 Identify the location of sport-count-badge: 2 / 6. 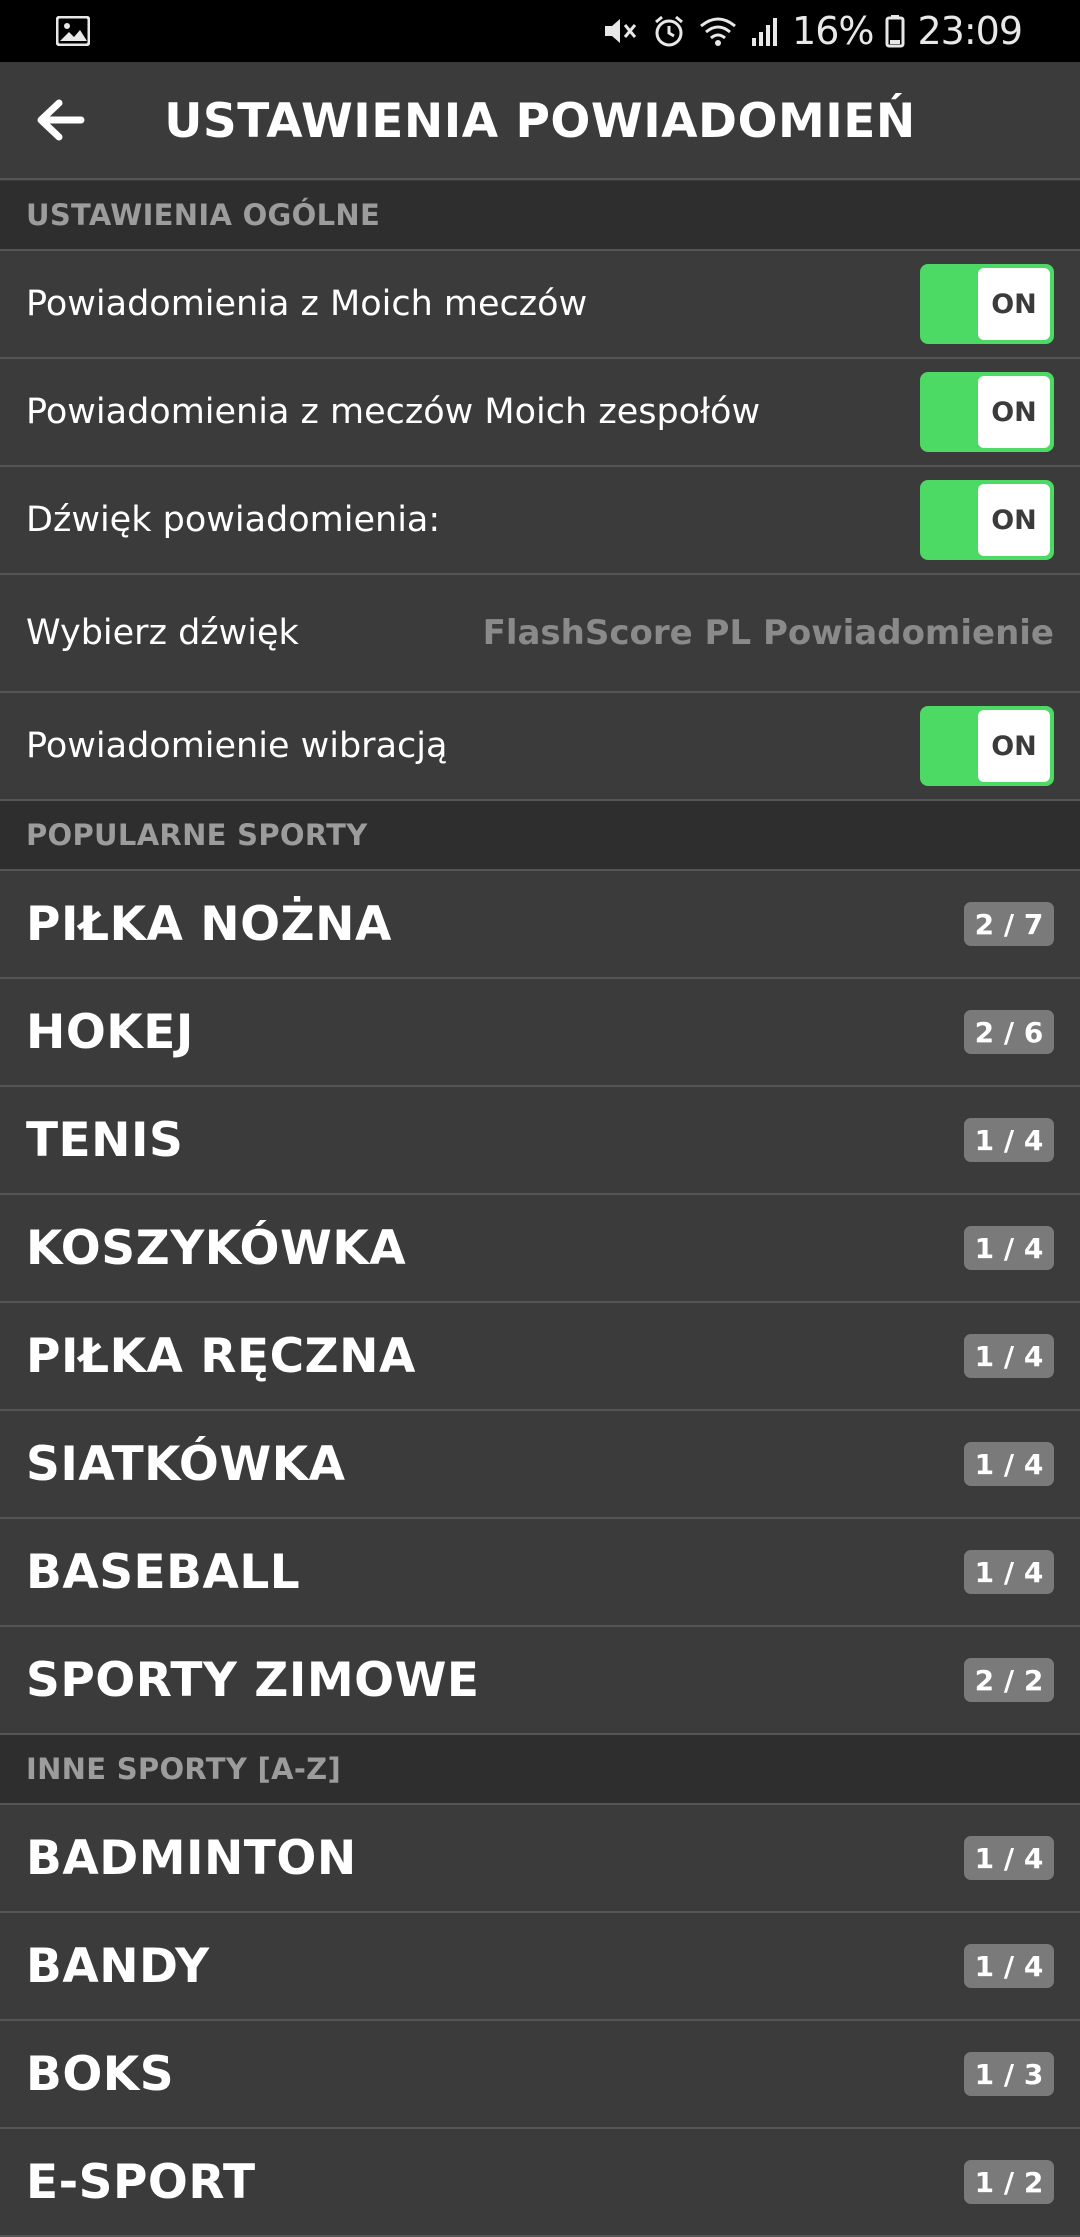
(1009, 1032).